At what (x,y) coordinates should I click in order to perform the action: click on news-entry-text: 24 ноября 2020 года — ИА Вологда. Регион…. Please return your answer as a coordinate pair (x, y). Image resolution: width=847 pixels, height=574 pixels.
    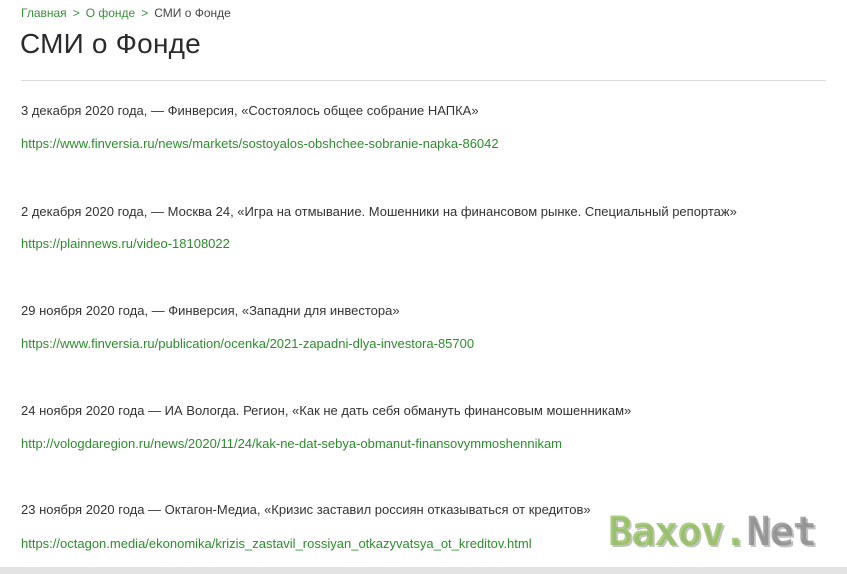
    Looking at the image, I should click on (326, 410).